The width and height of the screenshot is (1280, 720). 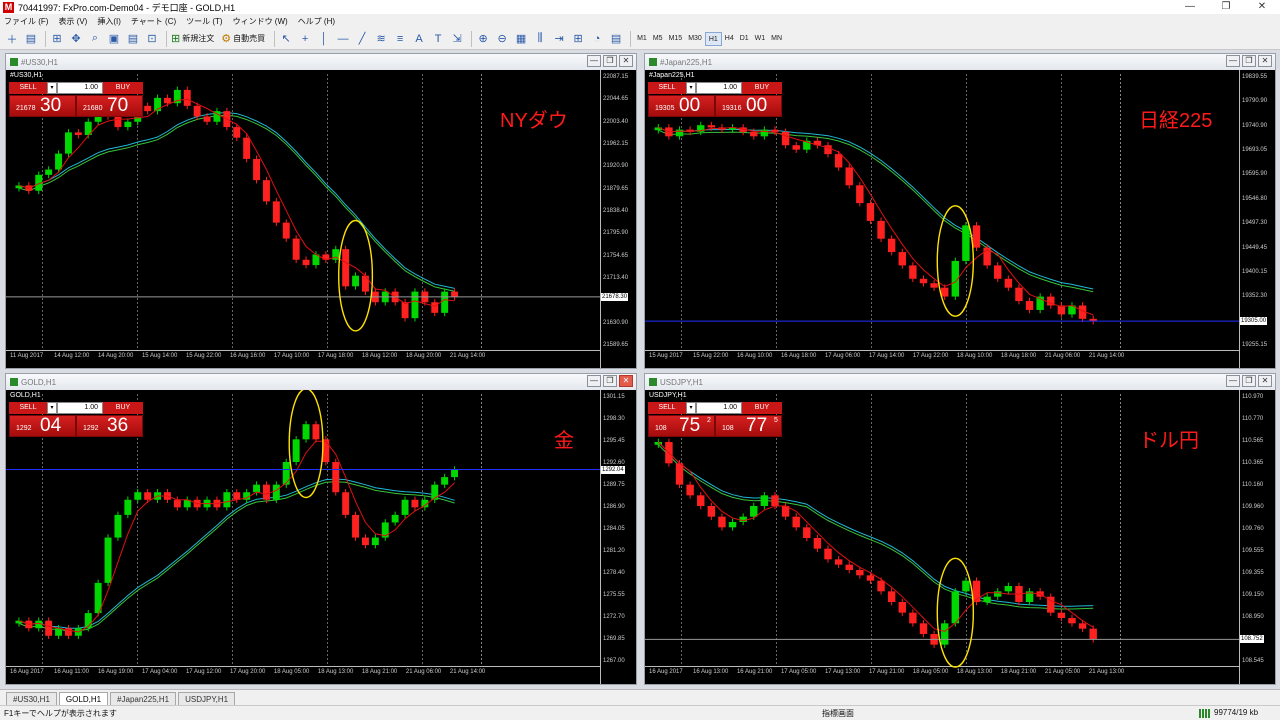 I want to click on restore-button: ❐, so click(x=1226, y=7).